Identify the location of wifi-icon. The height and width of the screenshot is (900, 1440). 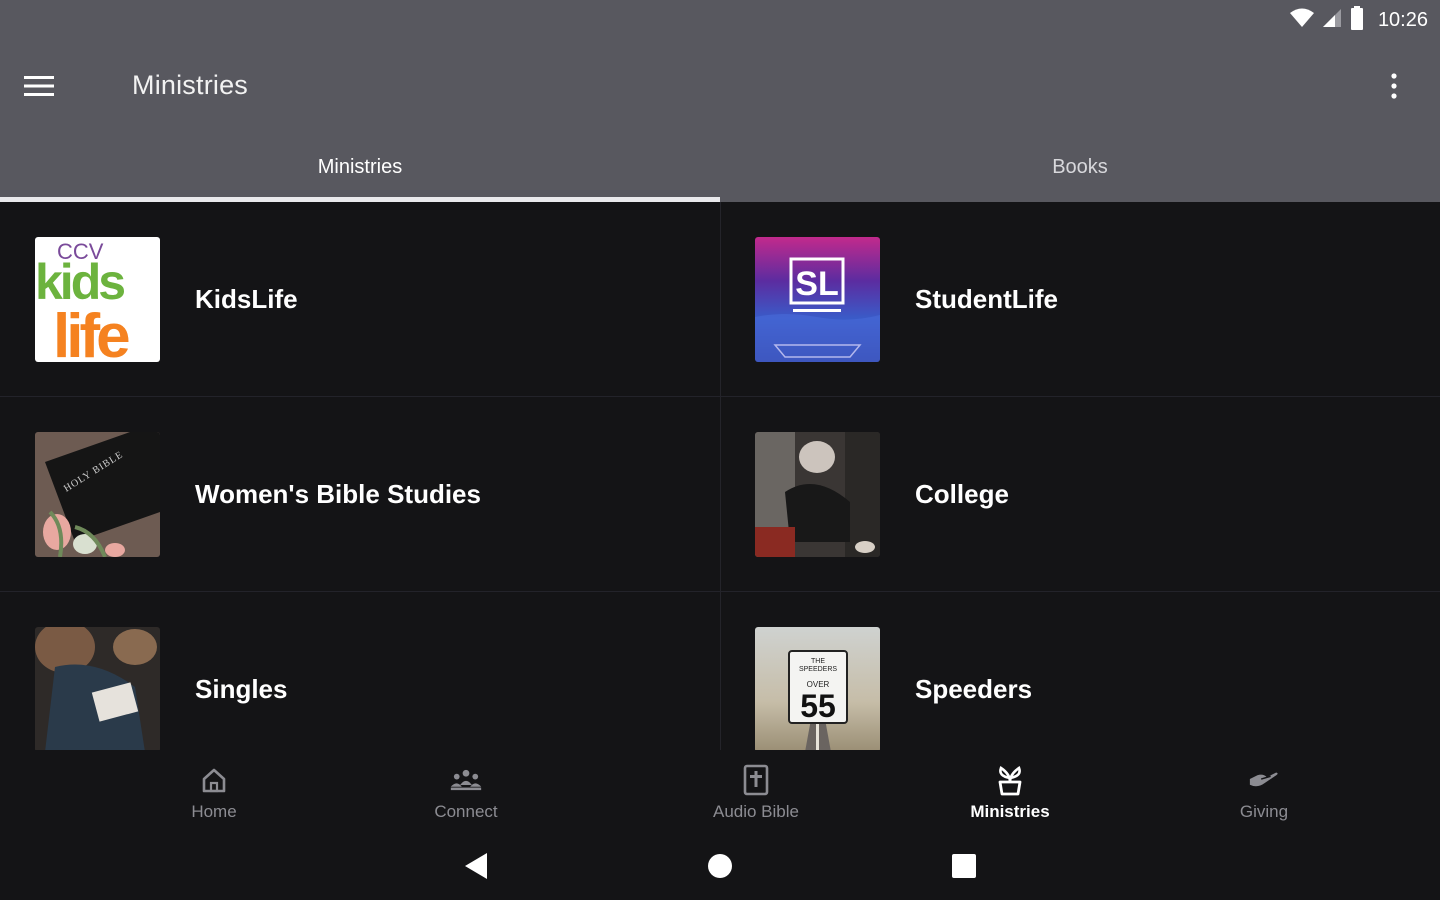
(1301, 20).